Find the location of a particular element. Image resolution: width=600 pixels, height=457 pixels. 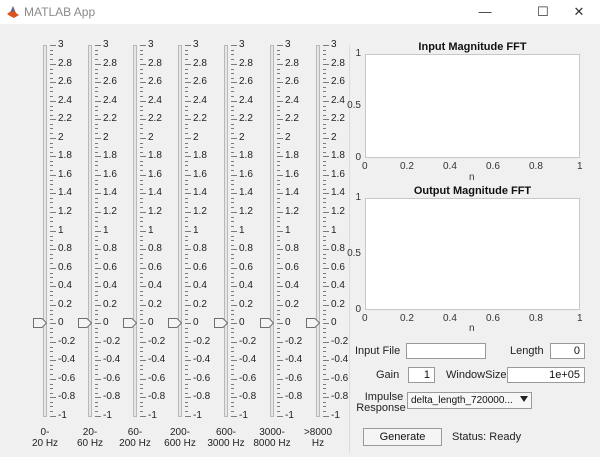

slider-tick-label: 2.4 is located at coordinates (292, 100).